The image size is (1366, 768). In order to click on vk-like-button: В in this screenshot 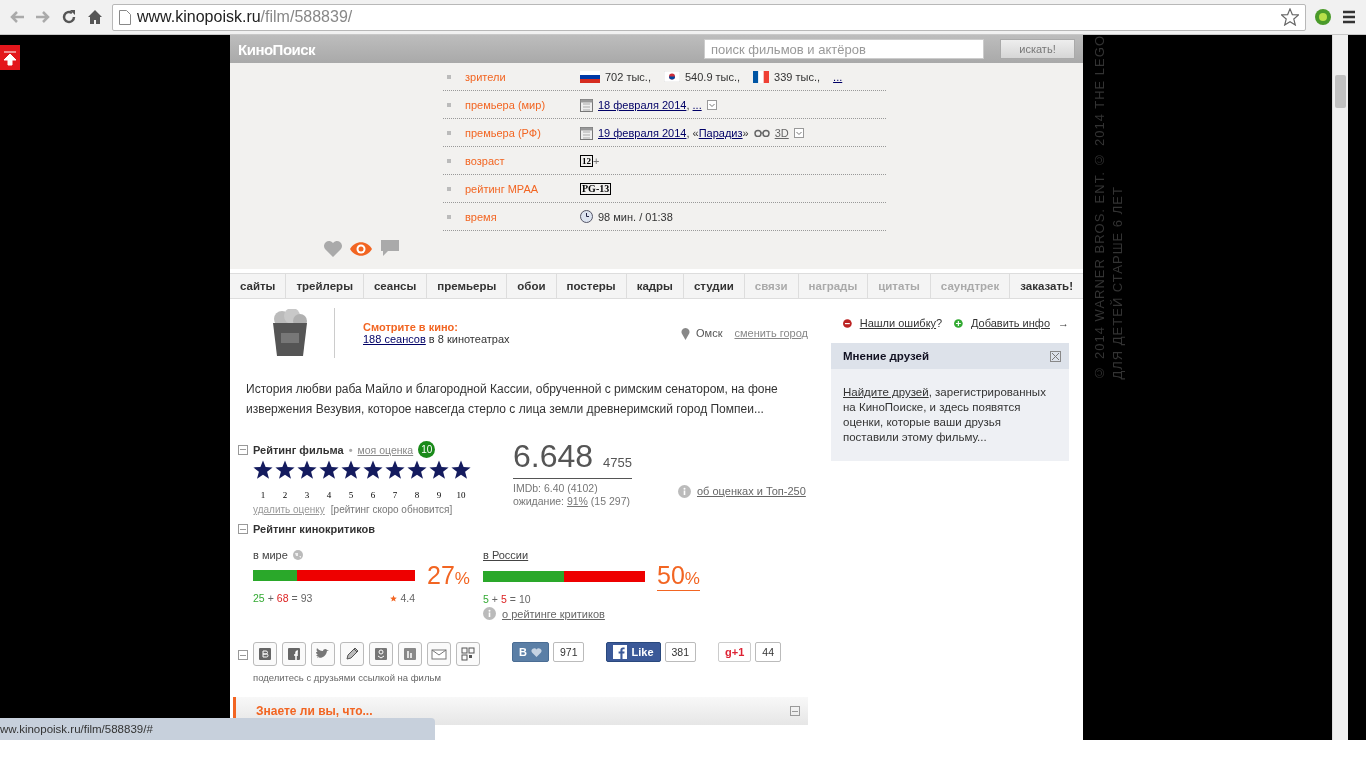, I will do `click(530, 652)`.